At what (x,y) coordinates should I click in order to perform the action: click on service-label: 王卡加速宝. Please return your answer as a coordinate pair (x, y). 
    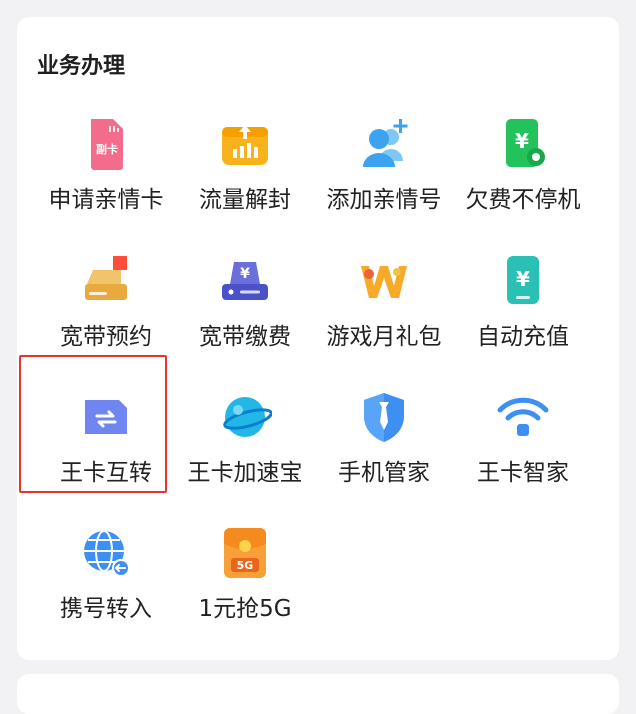
    Looking at the image, I should click on (245, 473).